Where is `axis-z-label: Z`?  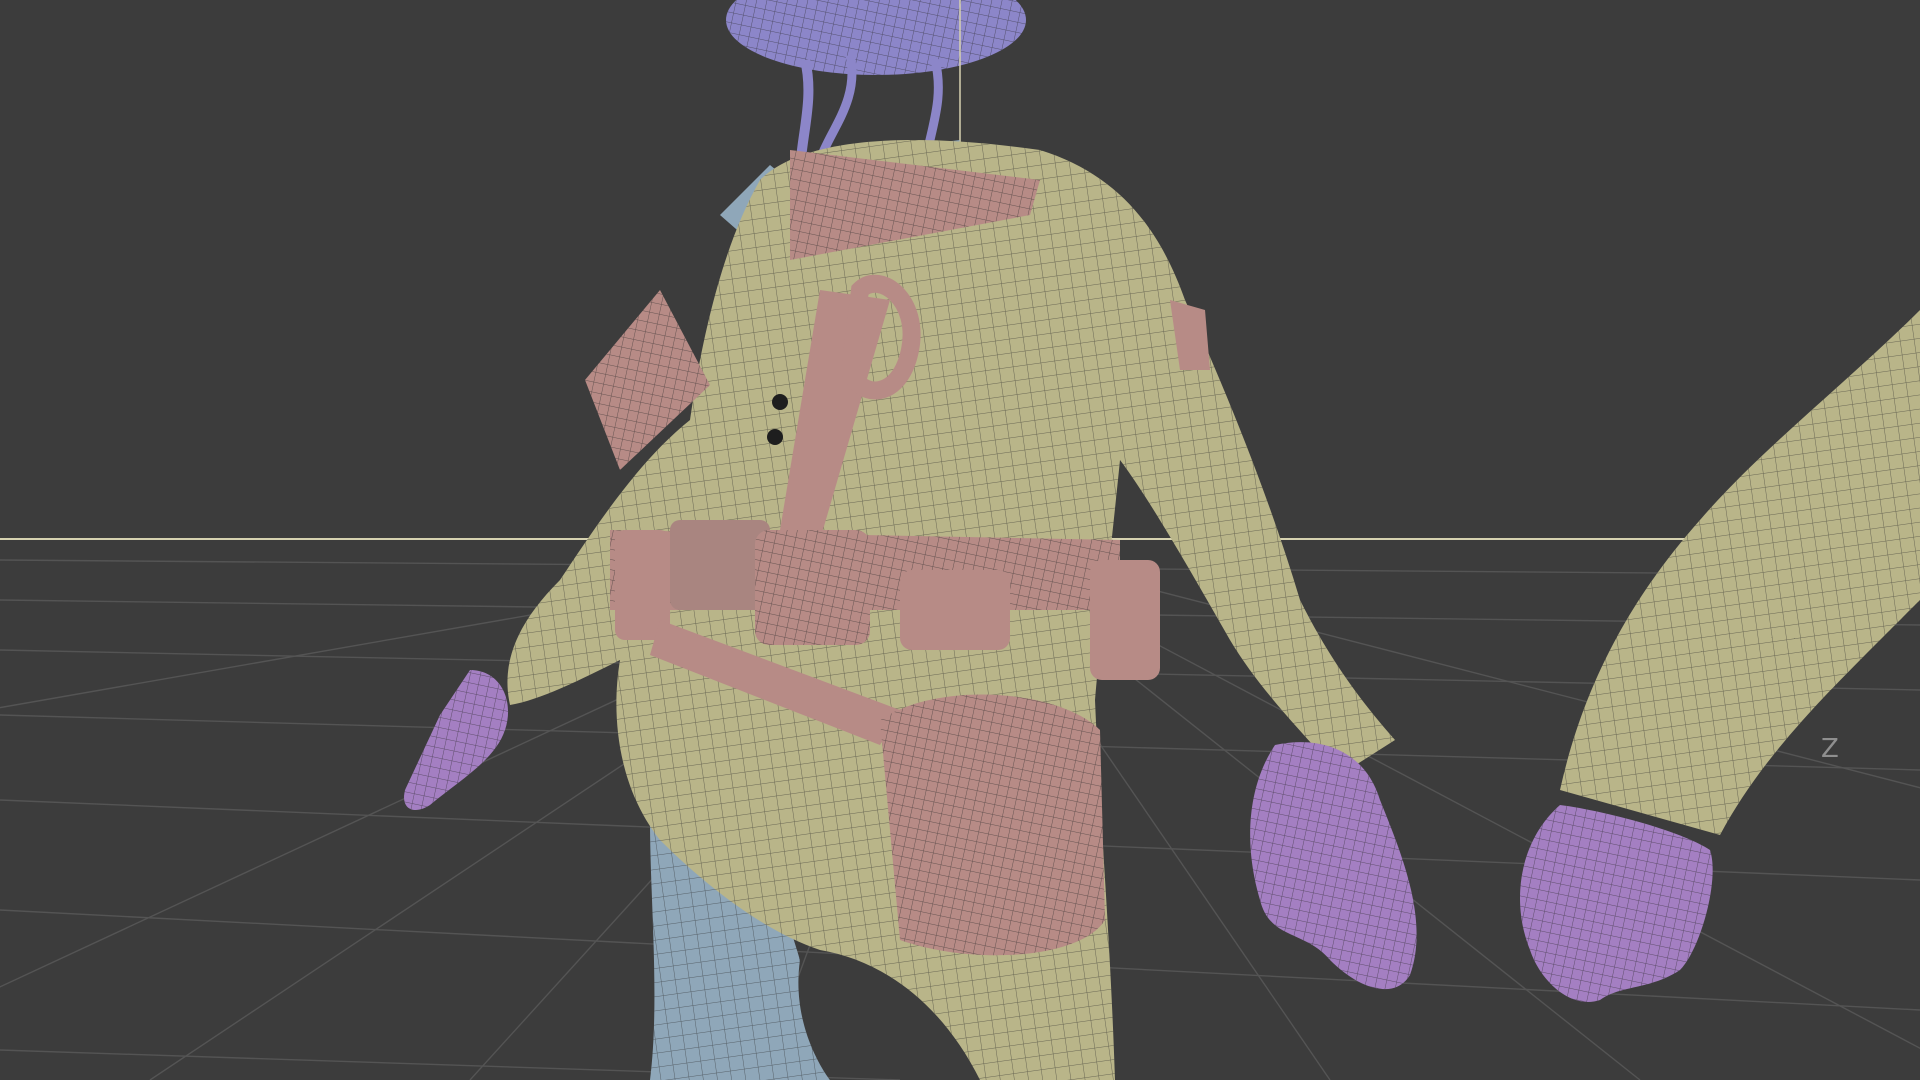
axis-z-label: Z is located at coordinates (1830, 749).